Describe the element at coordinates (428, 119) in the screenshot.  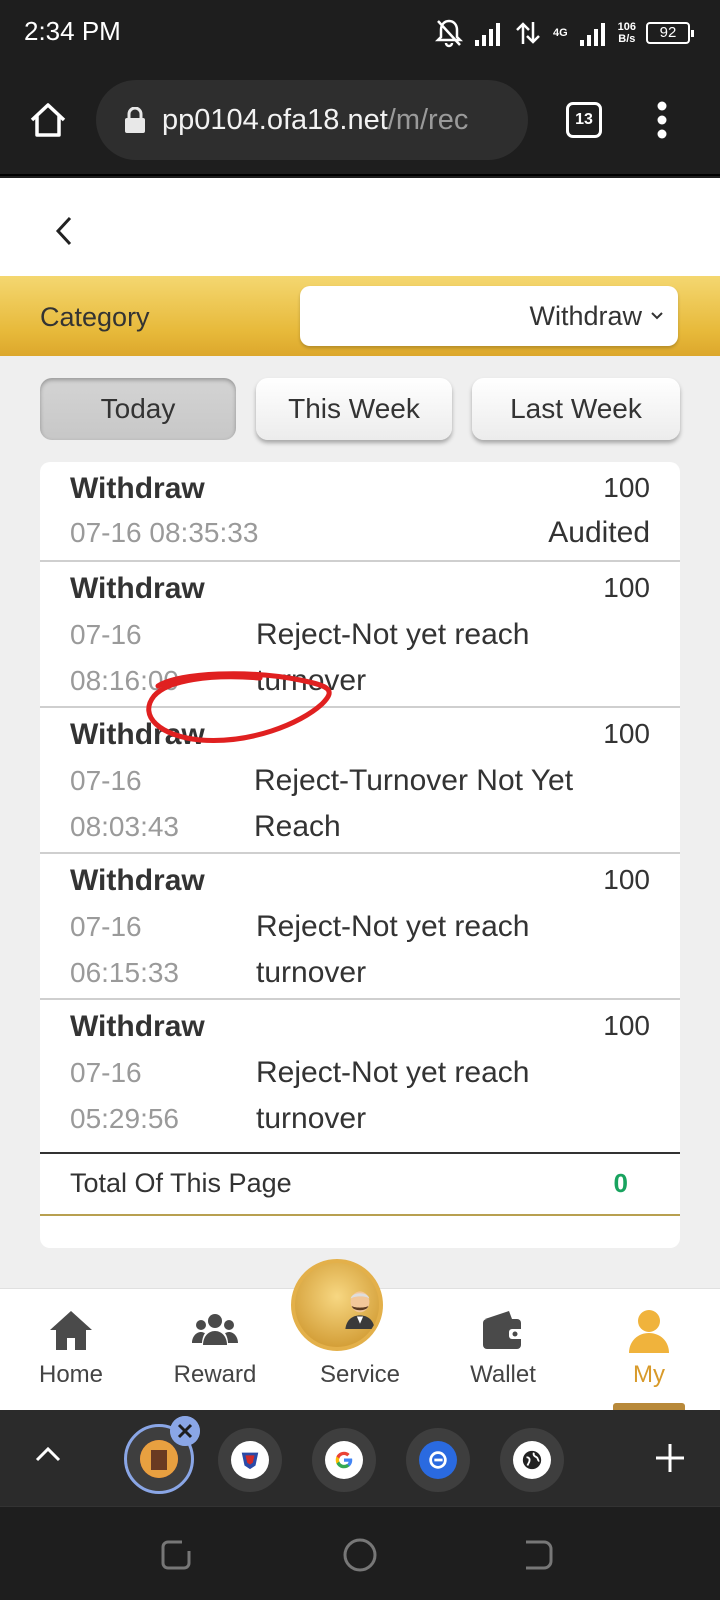
I see `url-path: /m/rec` at that location.